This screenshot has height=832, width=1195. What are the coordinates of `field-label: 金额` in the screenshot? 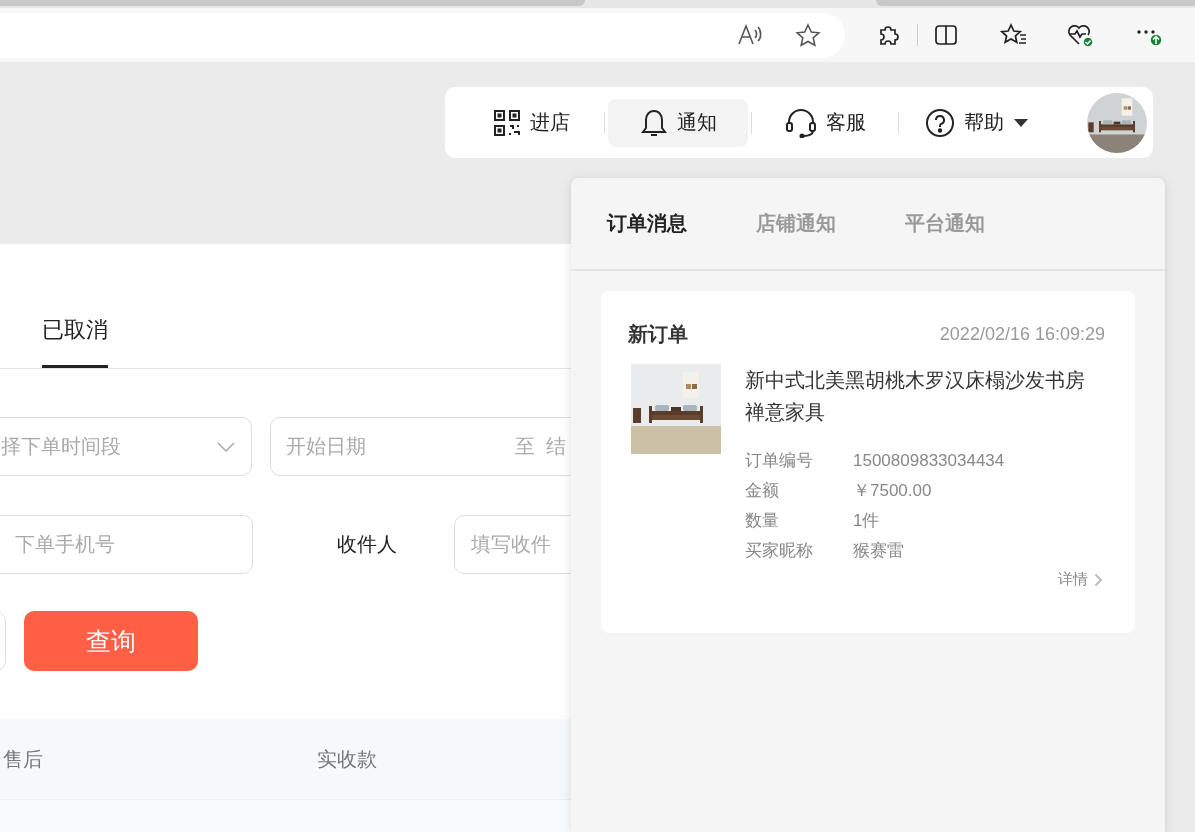 It's located at (762, 491).